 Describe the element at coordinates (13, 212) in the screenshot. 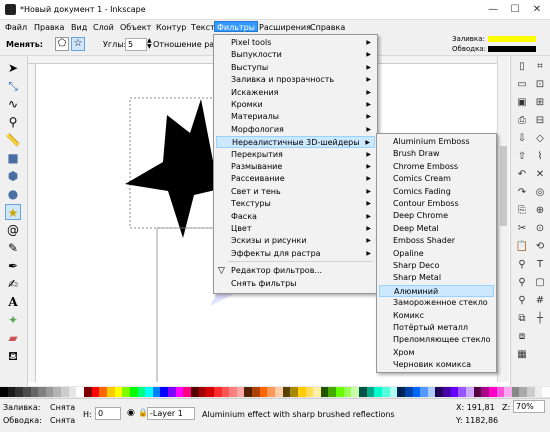

I see `star-tool-icon: ★` at that location.